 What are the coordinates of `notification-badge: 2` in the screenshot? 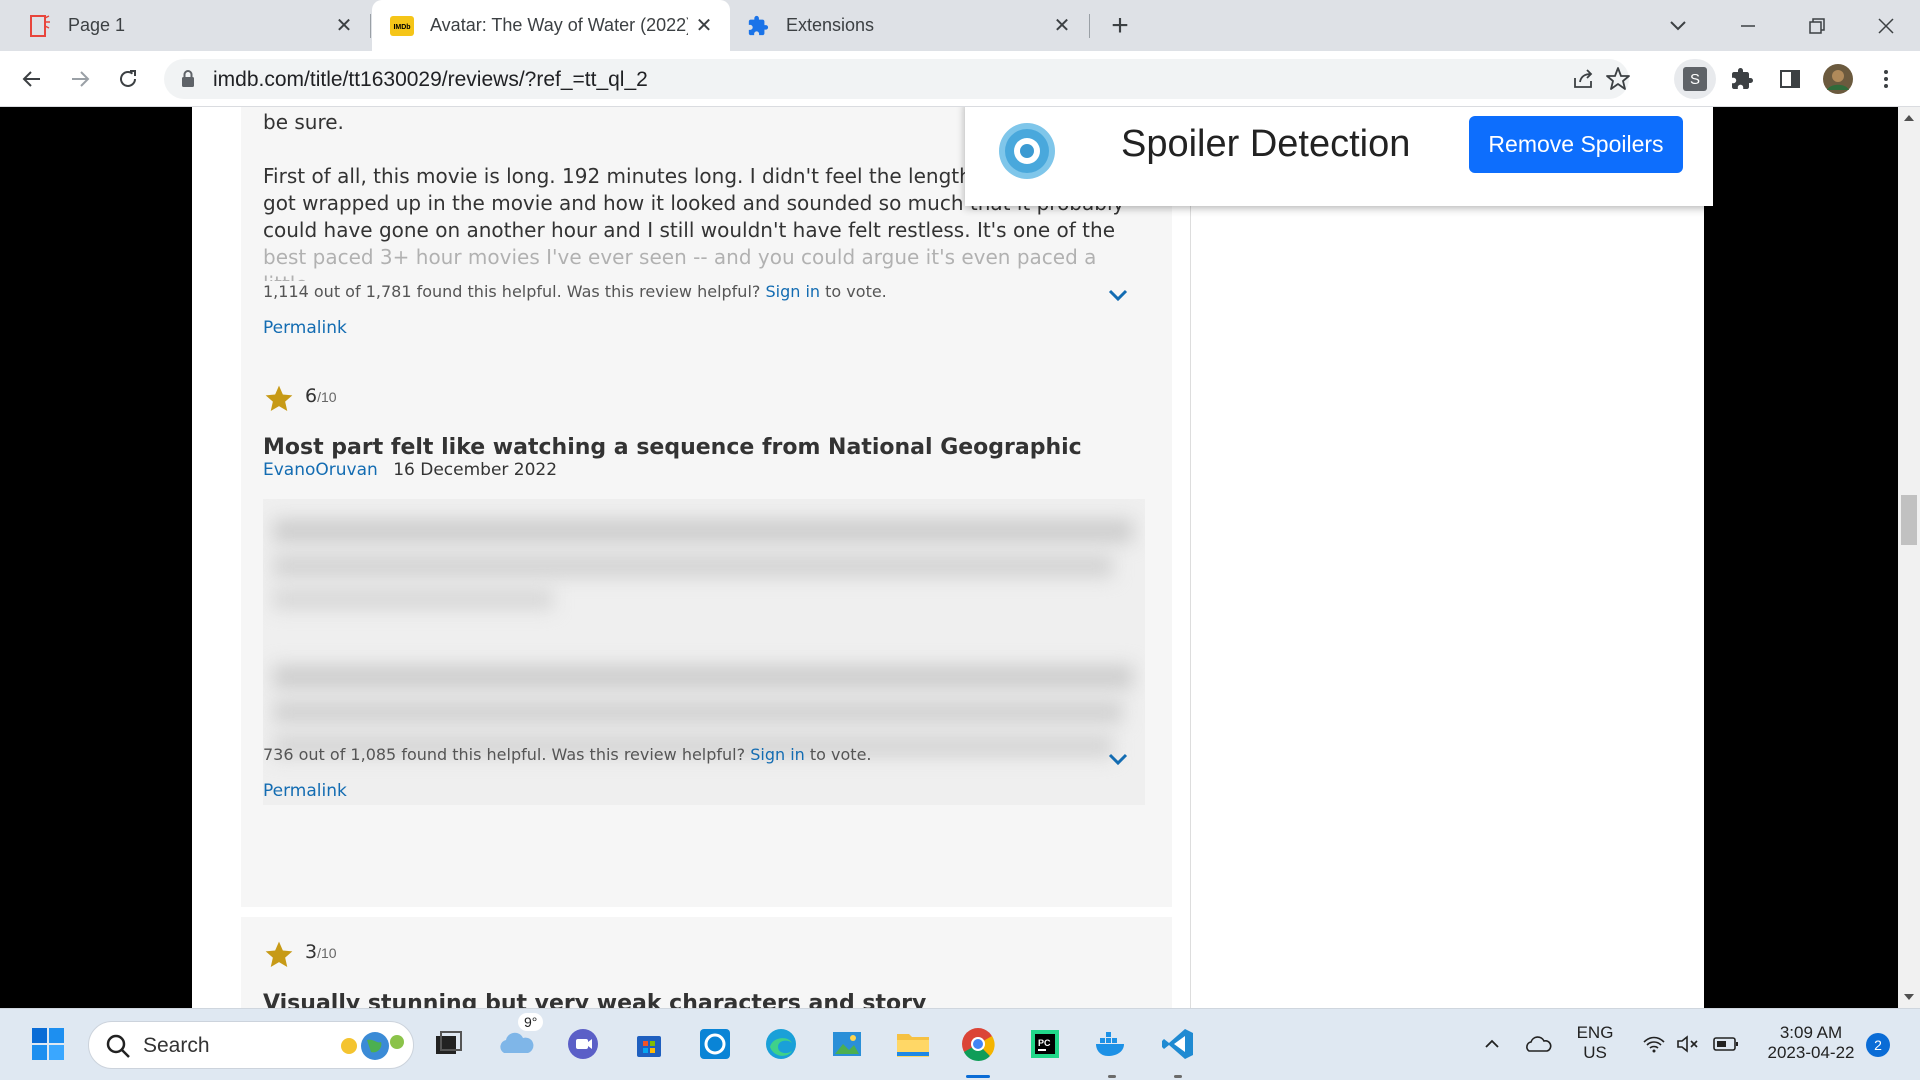 It's located at (1878, 1045).